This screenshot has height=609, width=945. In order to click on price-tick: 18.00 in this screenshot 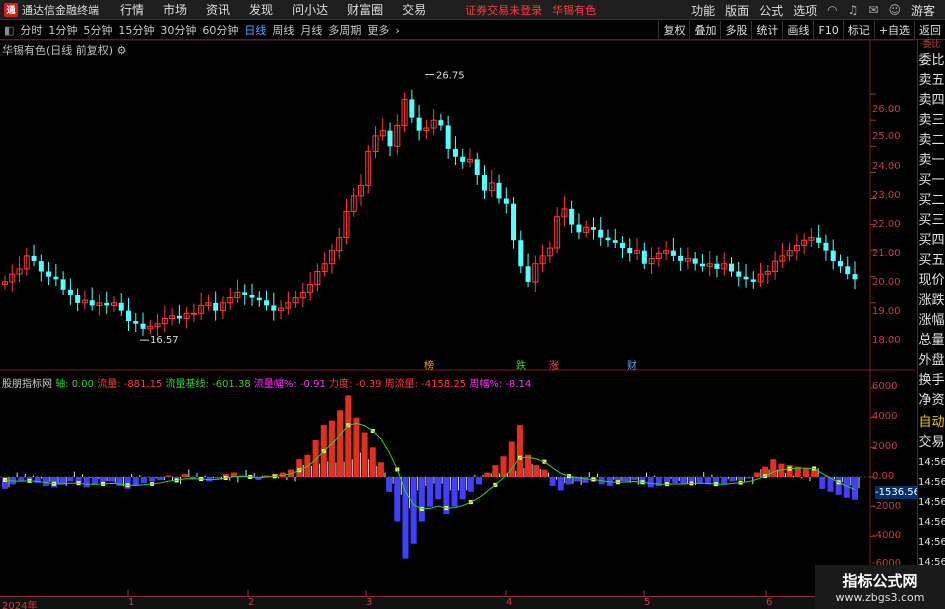, I will do `click(886, 340)`.